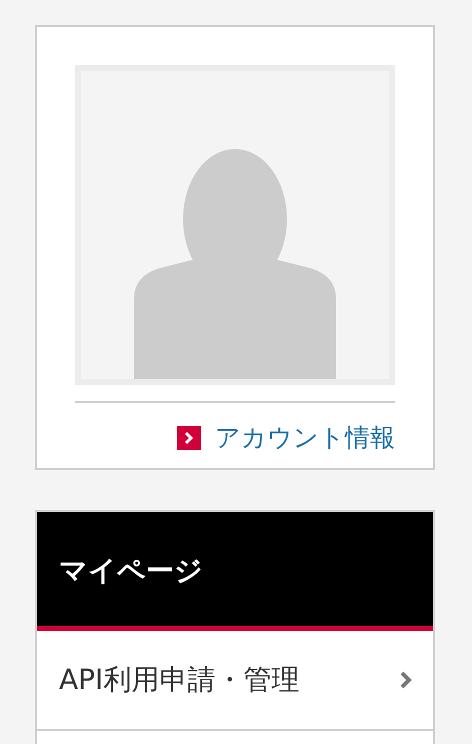 This screenshot has height=744, width=472. Describe the element at coordinates (235, 681) in the screenshot. I see `menu-item: API利用申請・管理` at that location.